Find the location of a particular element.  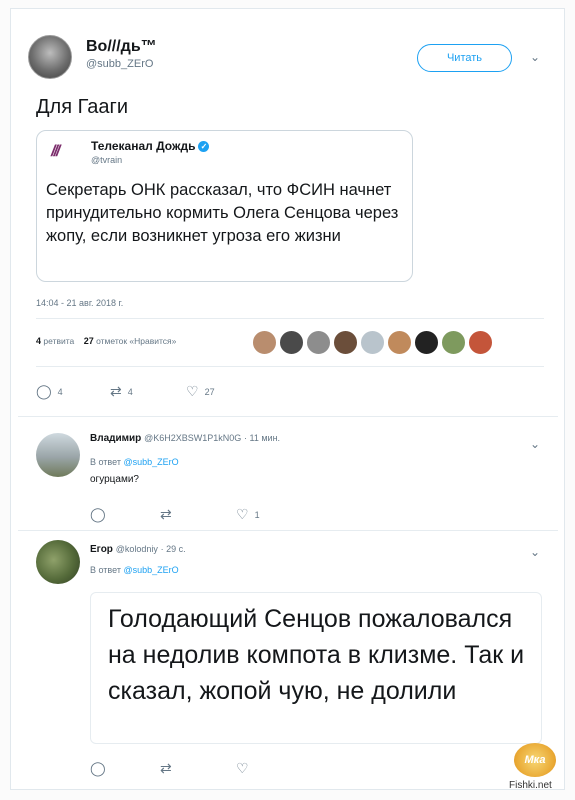

reply-author-handle: @K6H2XBSW1P1kN0G is located at coordinates (192, 438).